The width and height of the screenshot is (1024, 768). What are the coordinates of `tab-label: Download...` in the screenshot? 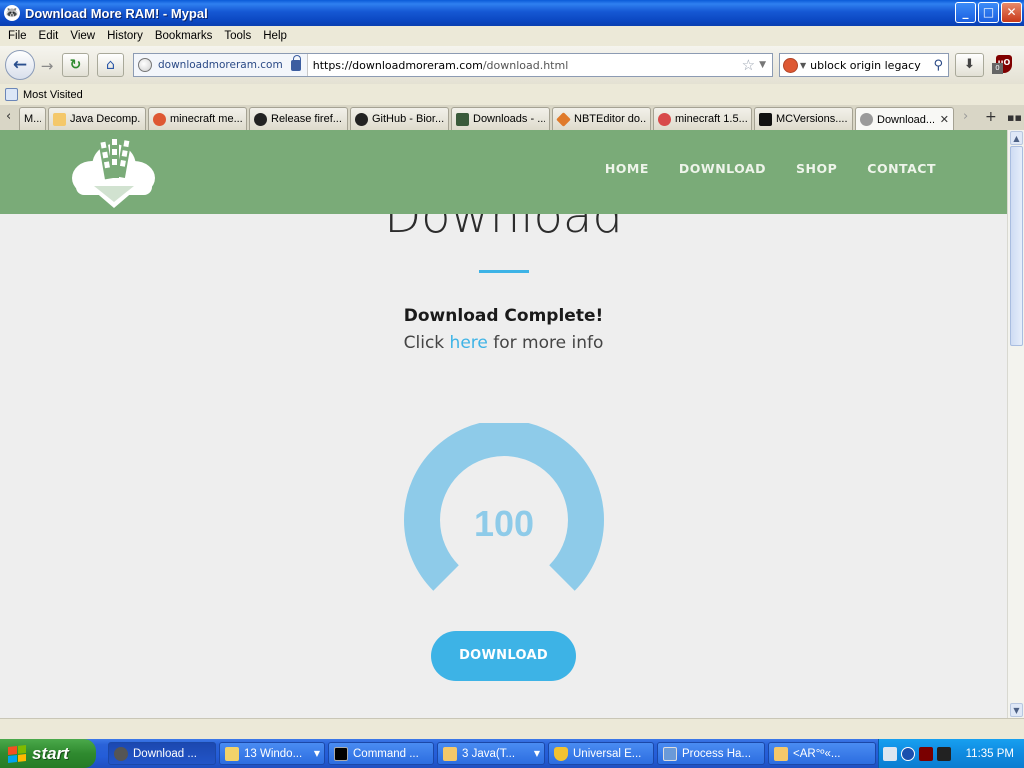 It's located at (905, 119).